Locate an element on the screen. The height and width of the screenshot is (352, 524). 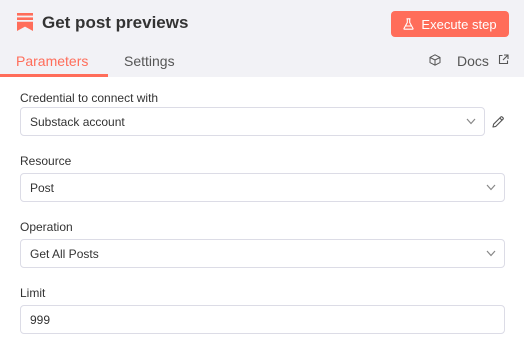
operation-value: Get All Posts is located at coordinates (64, 253).